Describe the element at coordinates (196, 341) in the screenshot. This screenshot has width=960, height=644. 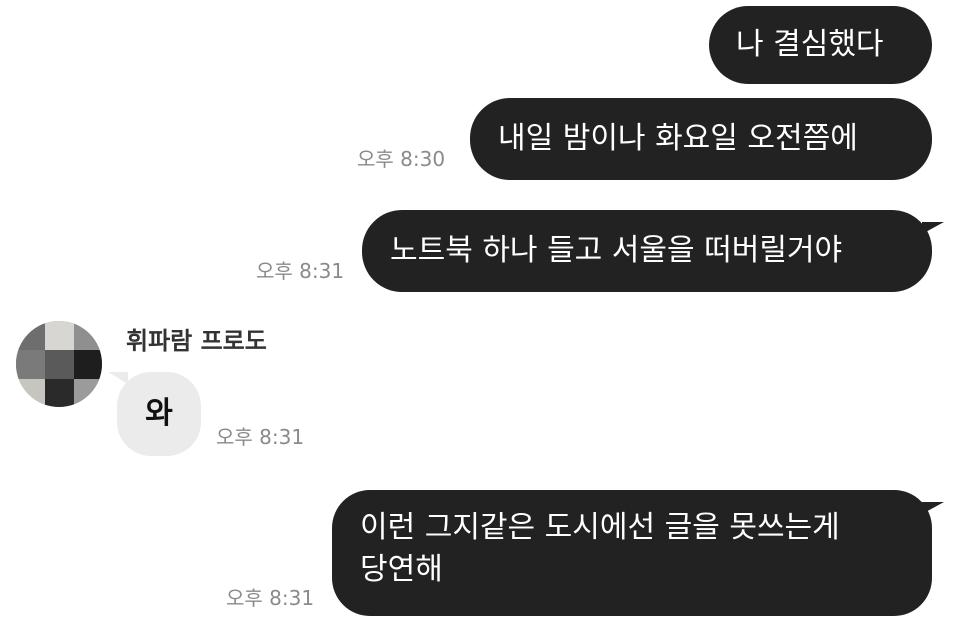
I see `sender-name: 휘파람 프로도` at that location.